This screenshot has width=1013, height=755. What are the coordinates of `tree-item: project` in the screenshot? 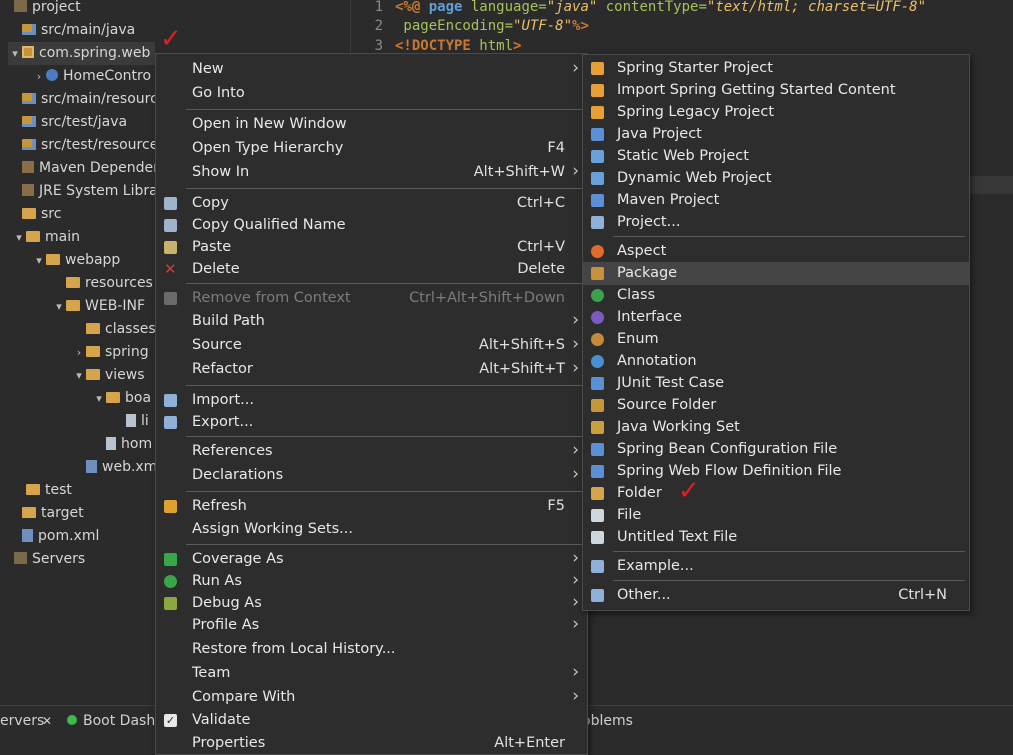 It's located at (40, 9).